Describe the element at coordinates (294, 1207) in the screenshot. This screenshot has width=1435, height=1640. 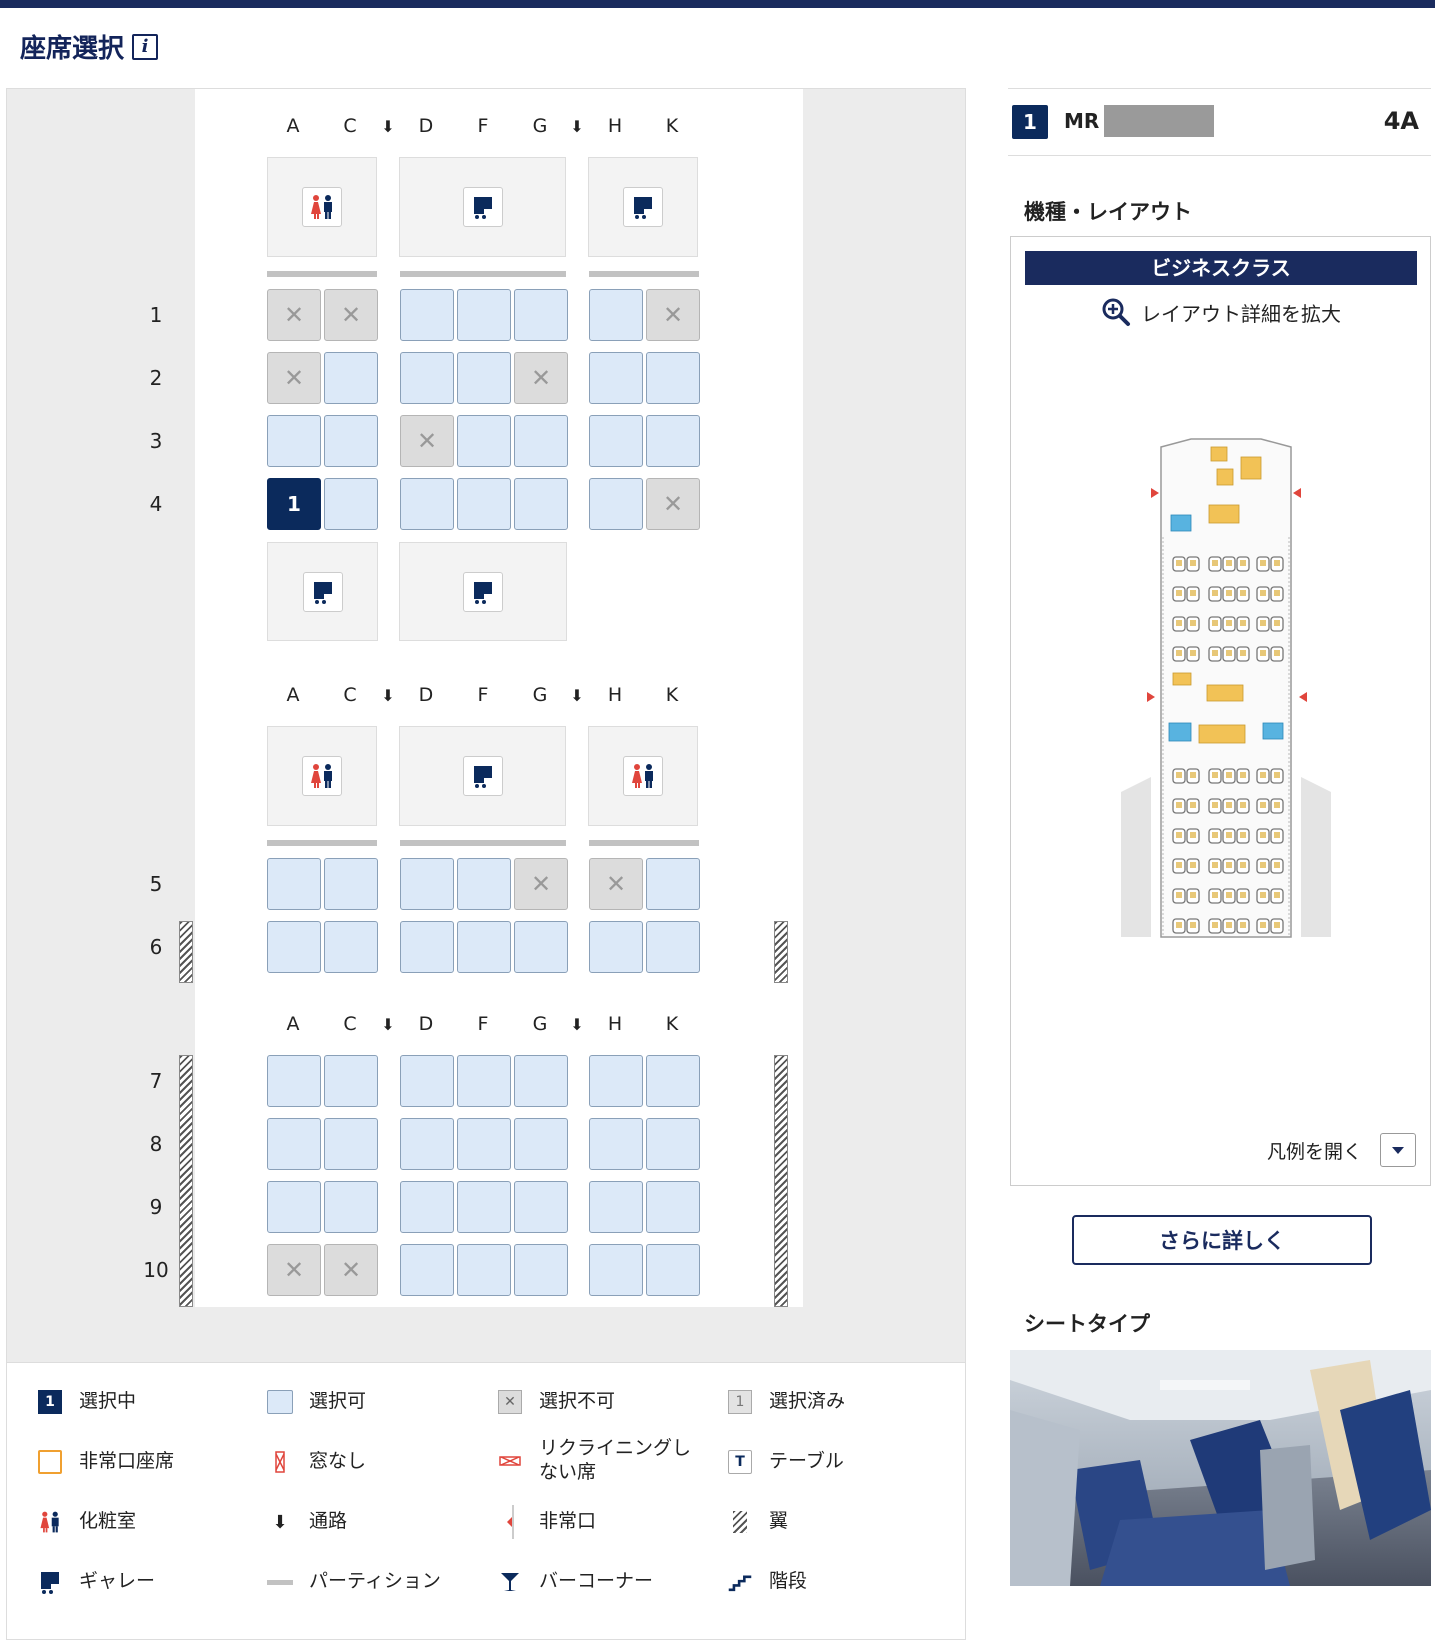
I see `seat-9a` at that location.